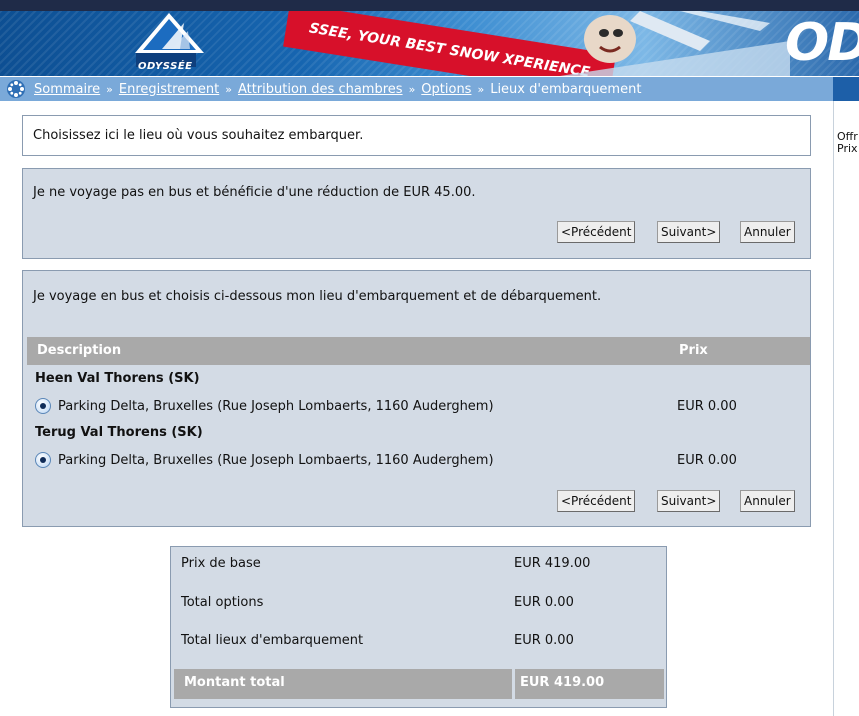 The width and height of the screenshot is (859, 716). What do you see at coordinates (846, 89) in the screenshot?
I see `right-header-strip` at bounding box center [846, 89].